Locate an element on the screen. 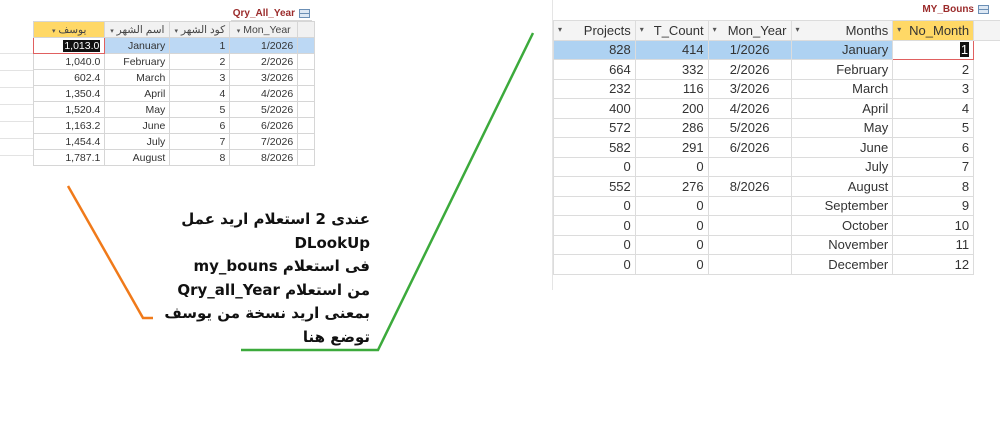 The width and height of the screenshot is (1000, 422). annotation-line: فى استعلام my_bouns is located at coordinates (281, 266).